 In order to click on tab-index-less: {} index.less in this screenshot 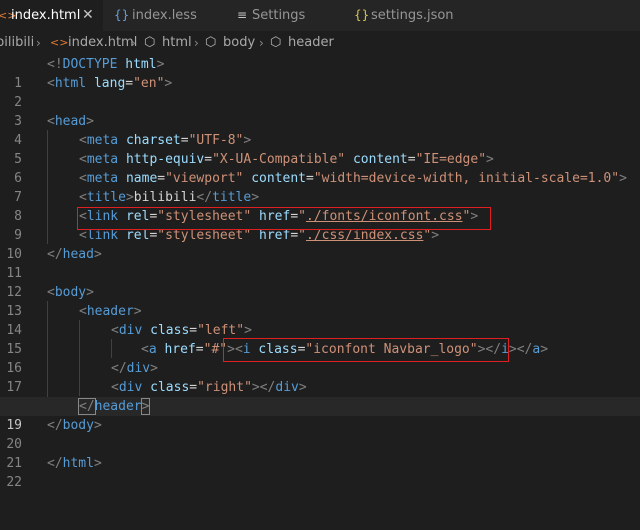, I will do `click(164, 15)`.